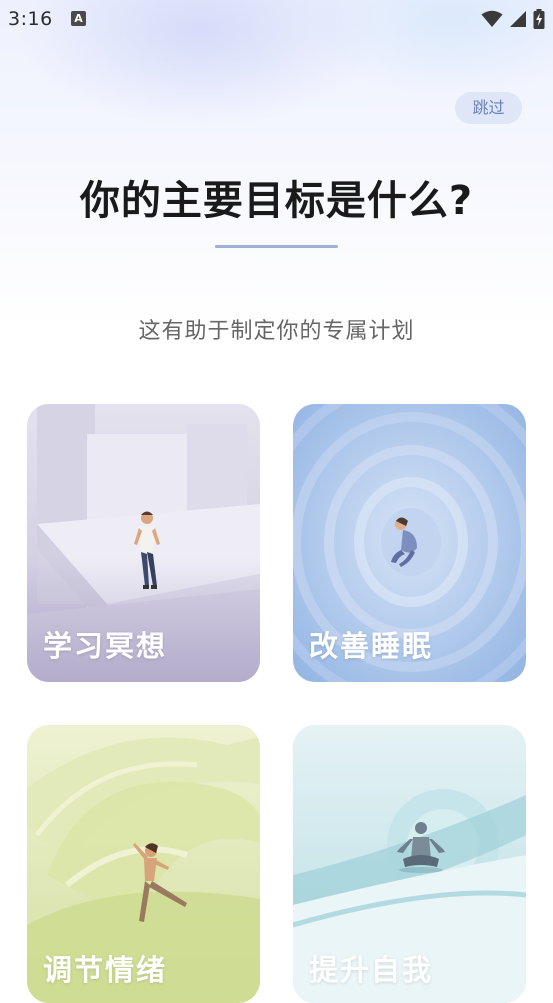 This screenshot has height=1003, width=553. What do you see at coordinates (105, 970) in the screenshot?
I see `goal-label: 调节情绪` at bounding box center [105, 970].